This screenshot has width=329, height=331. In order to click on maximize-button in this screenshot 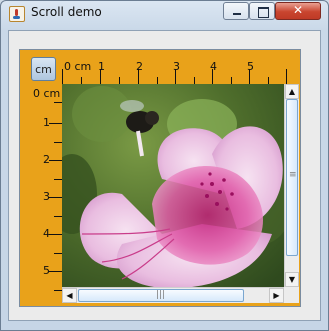, I will do `click(262, 11)`.